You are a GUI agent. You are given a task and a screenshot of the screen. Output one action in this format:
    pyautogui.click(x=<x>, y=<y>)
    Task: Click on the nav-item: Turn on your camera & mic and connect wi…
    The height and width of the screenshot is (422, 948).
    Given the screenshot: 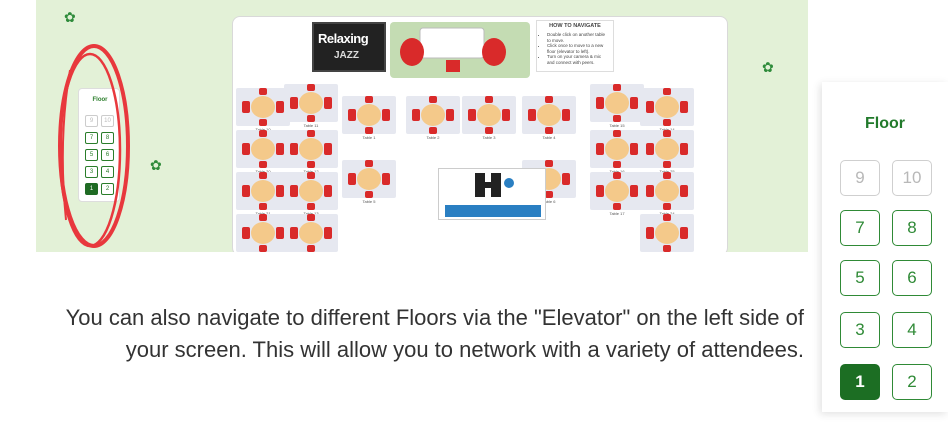 What is the action you would take?
    pyautogui.click(x=578, y=59)
    